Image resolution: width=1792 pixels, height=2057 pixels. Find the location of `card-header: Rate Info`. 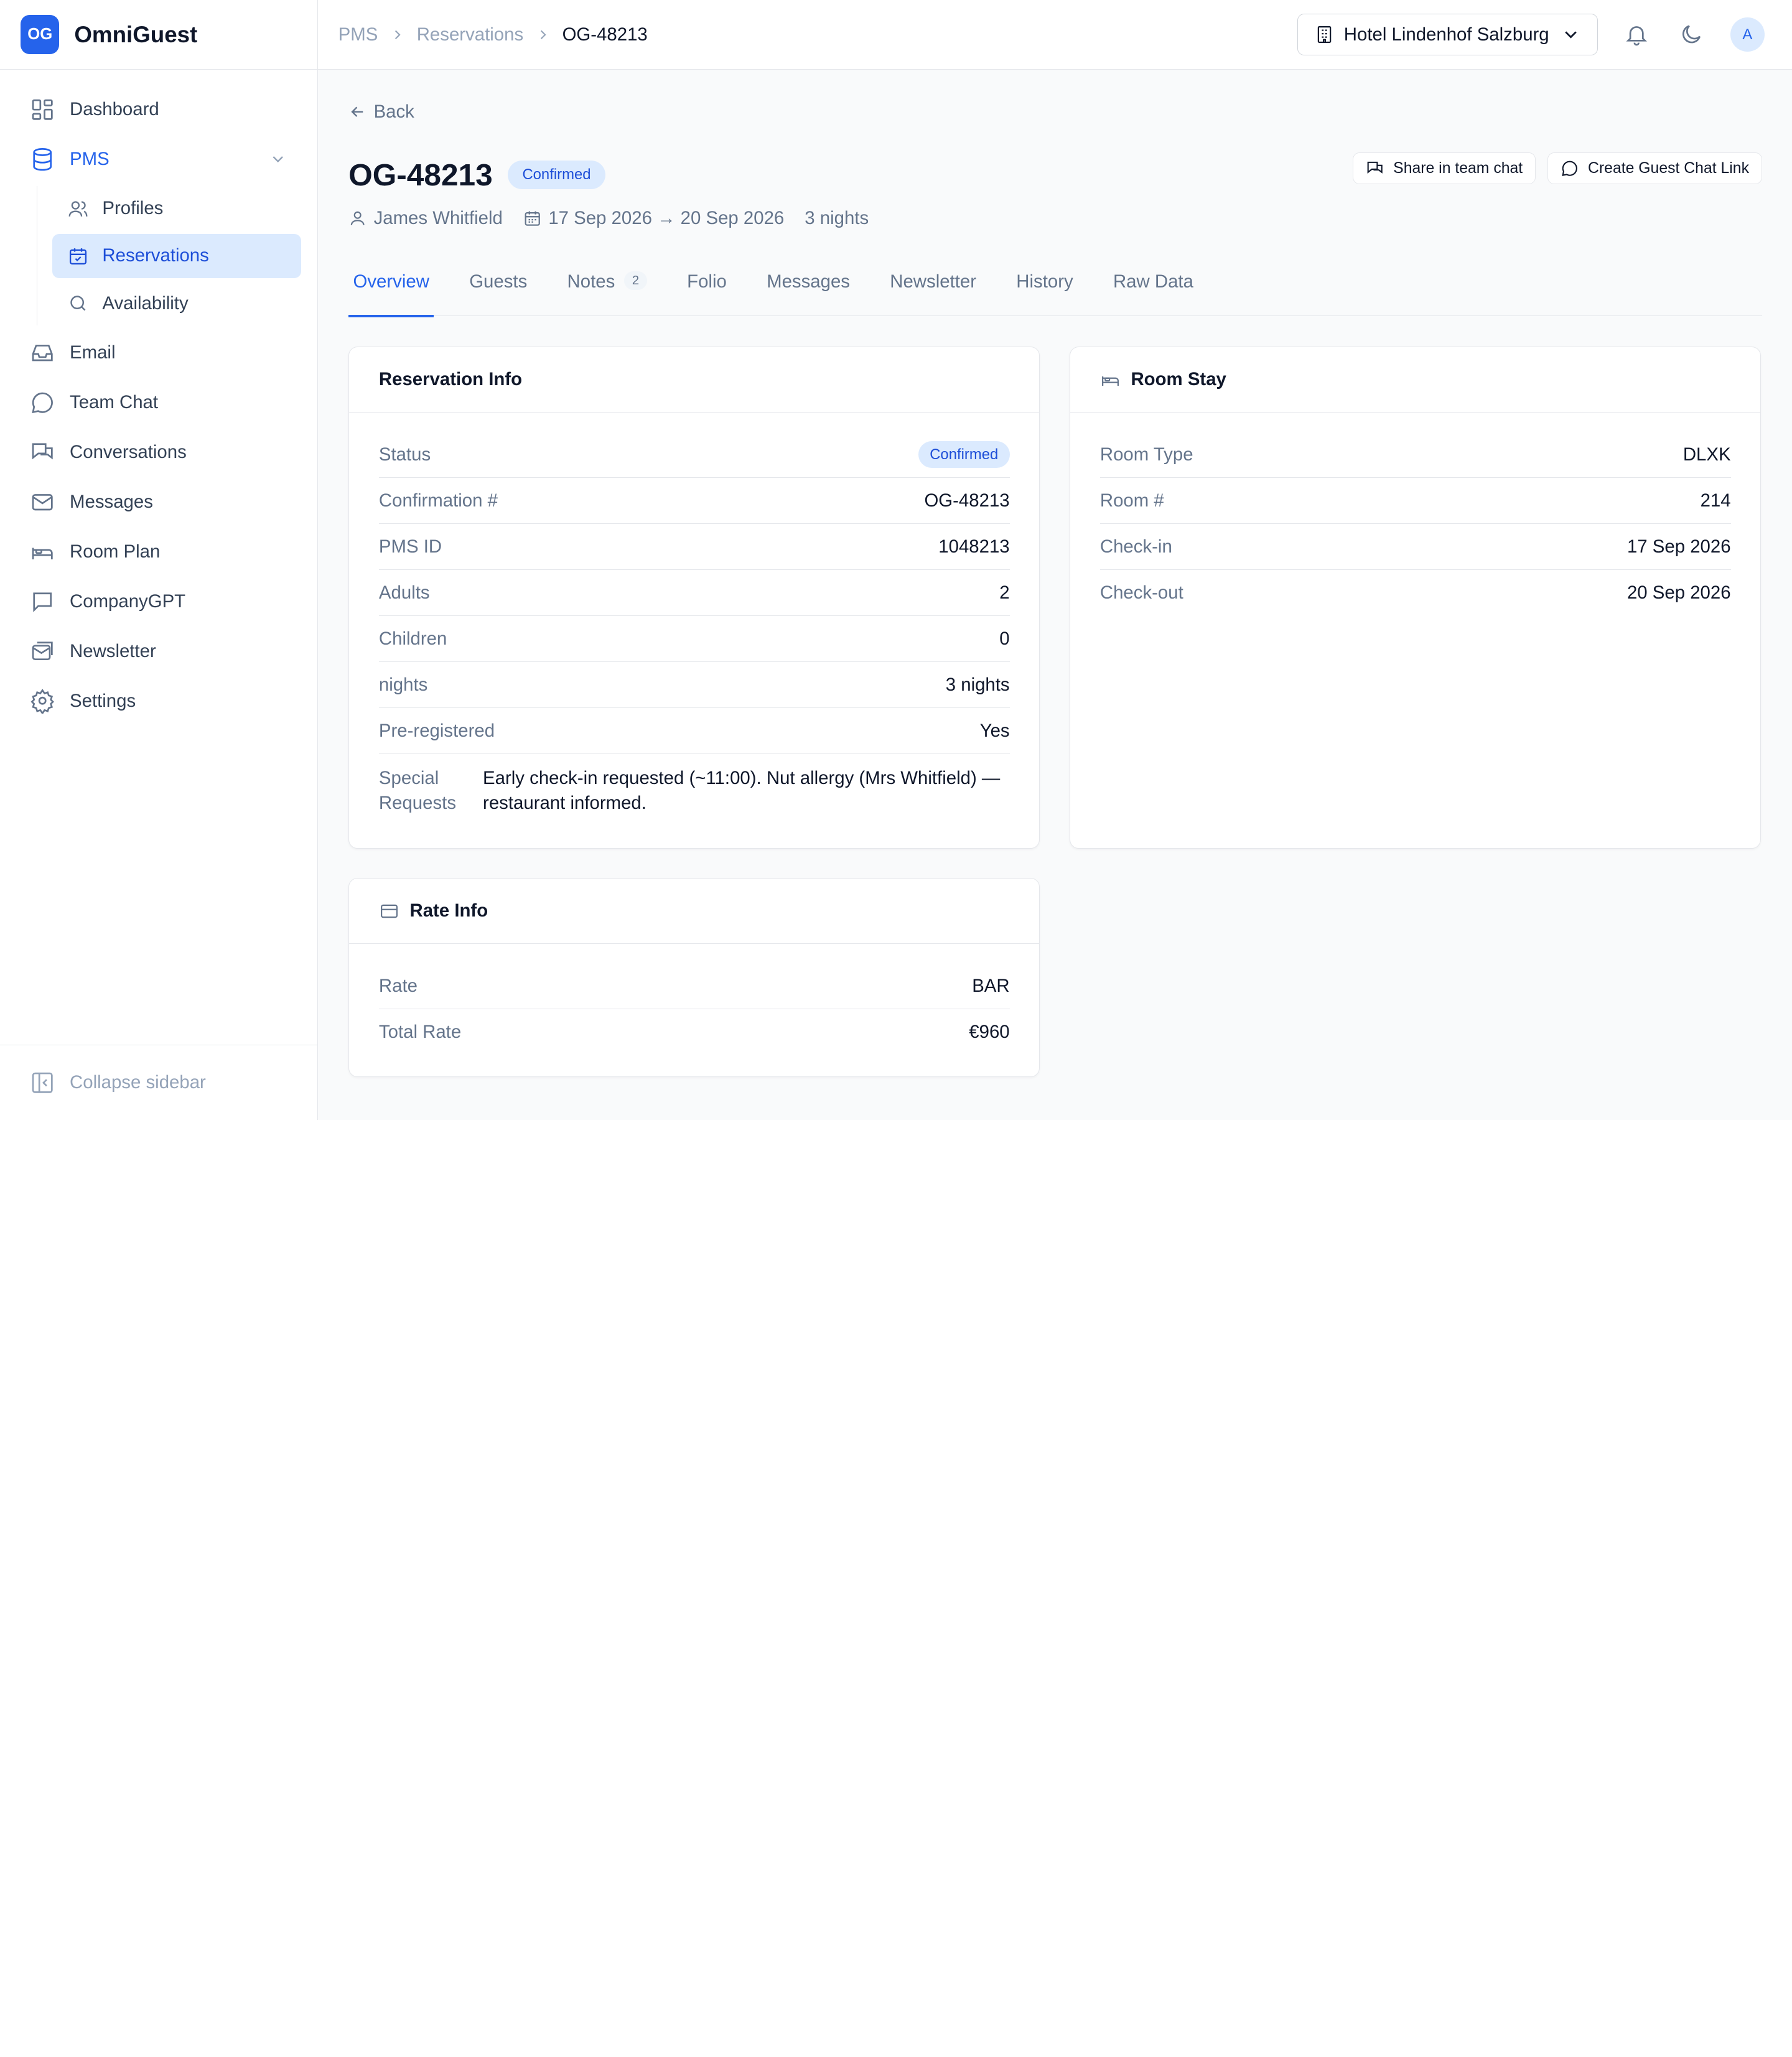

card-header: Rate Info is located at coordinates (694, 912).